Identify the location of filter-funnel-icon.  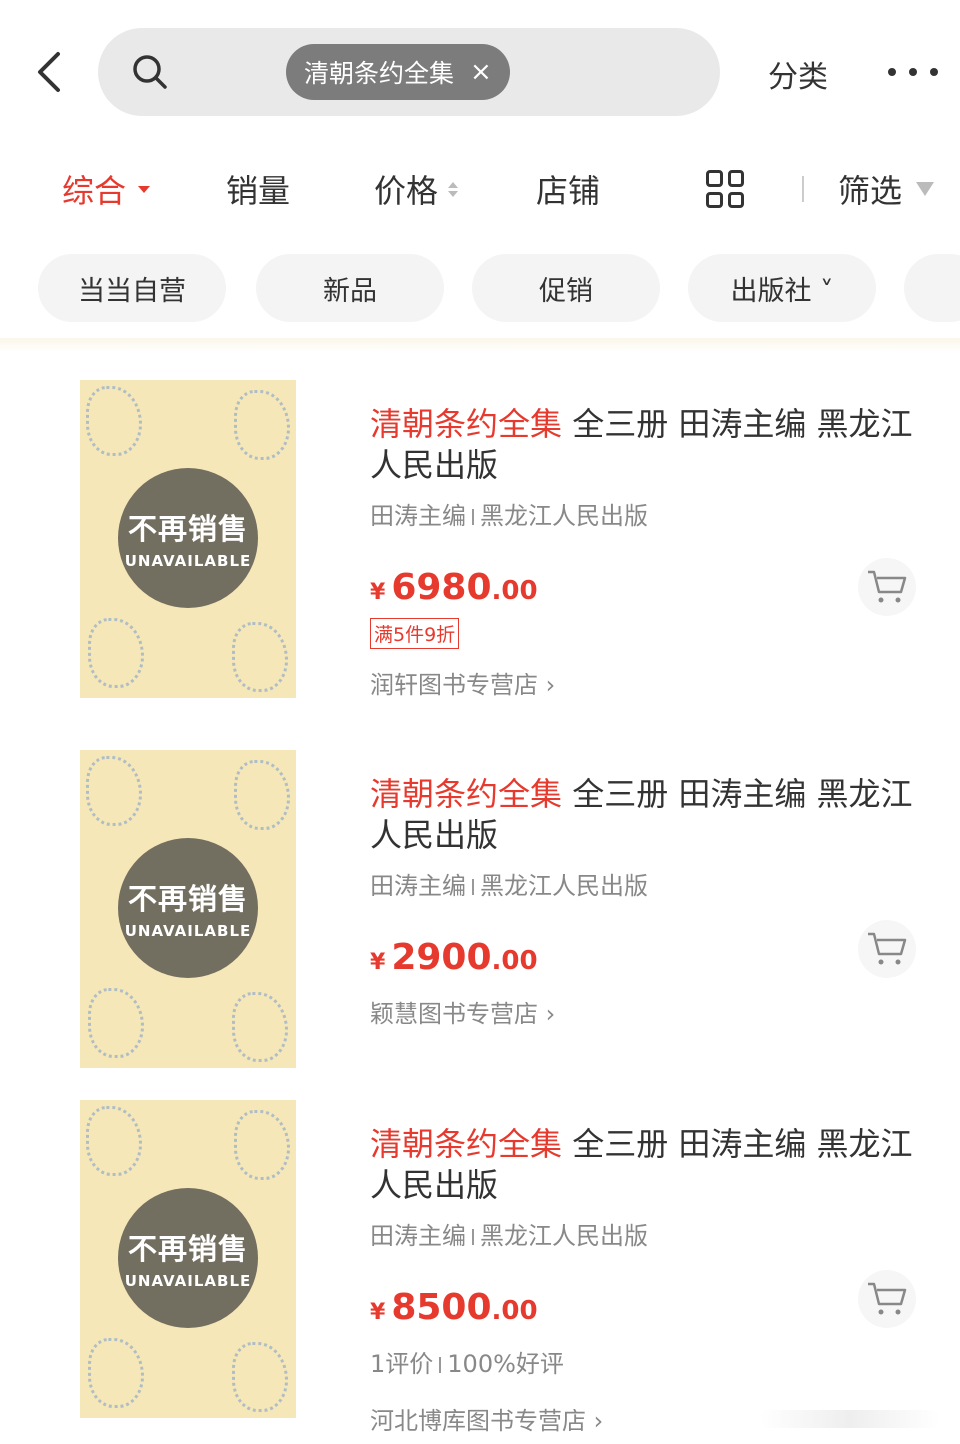
(925, 189).